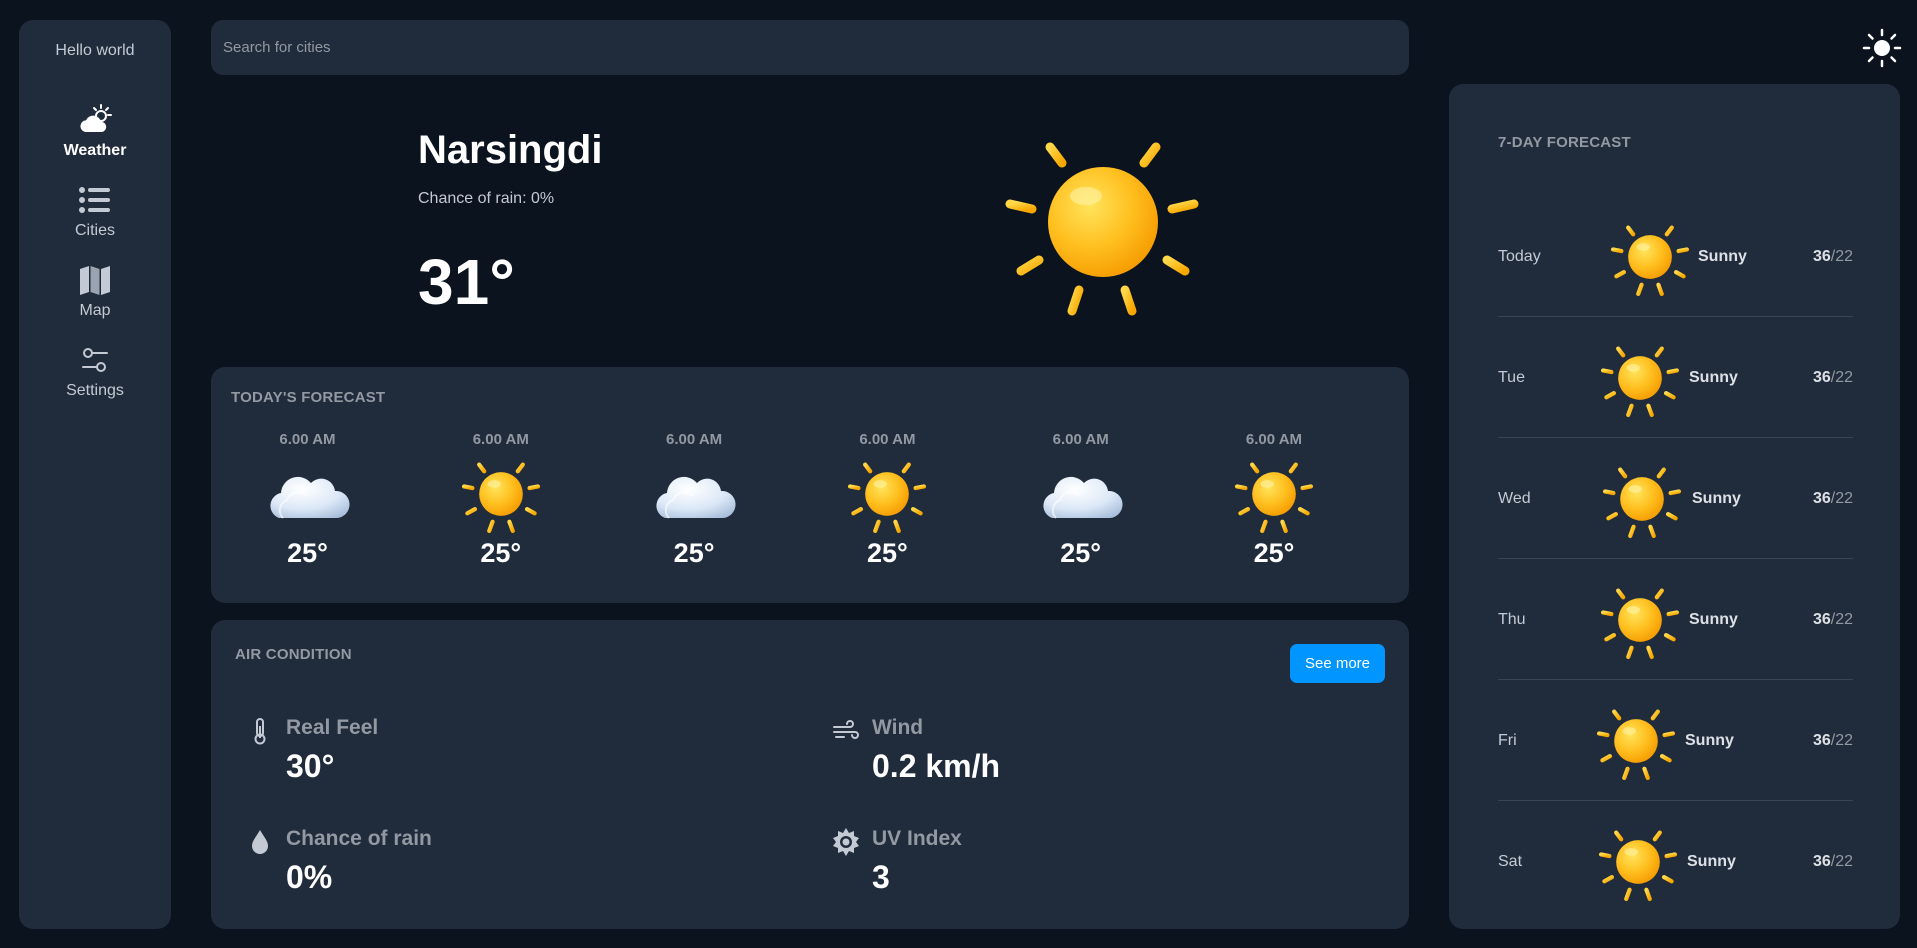 Image resolution: width=1917 pixels, height=948 pixels. What do you see at coordinates (445, 866) in the screenshot?
I see `metric-chance-of-rain: Chance of rain 0%` at bounding box center [445, 866].